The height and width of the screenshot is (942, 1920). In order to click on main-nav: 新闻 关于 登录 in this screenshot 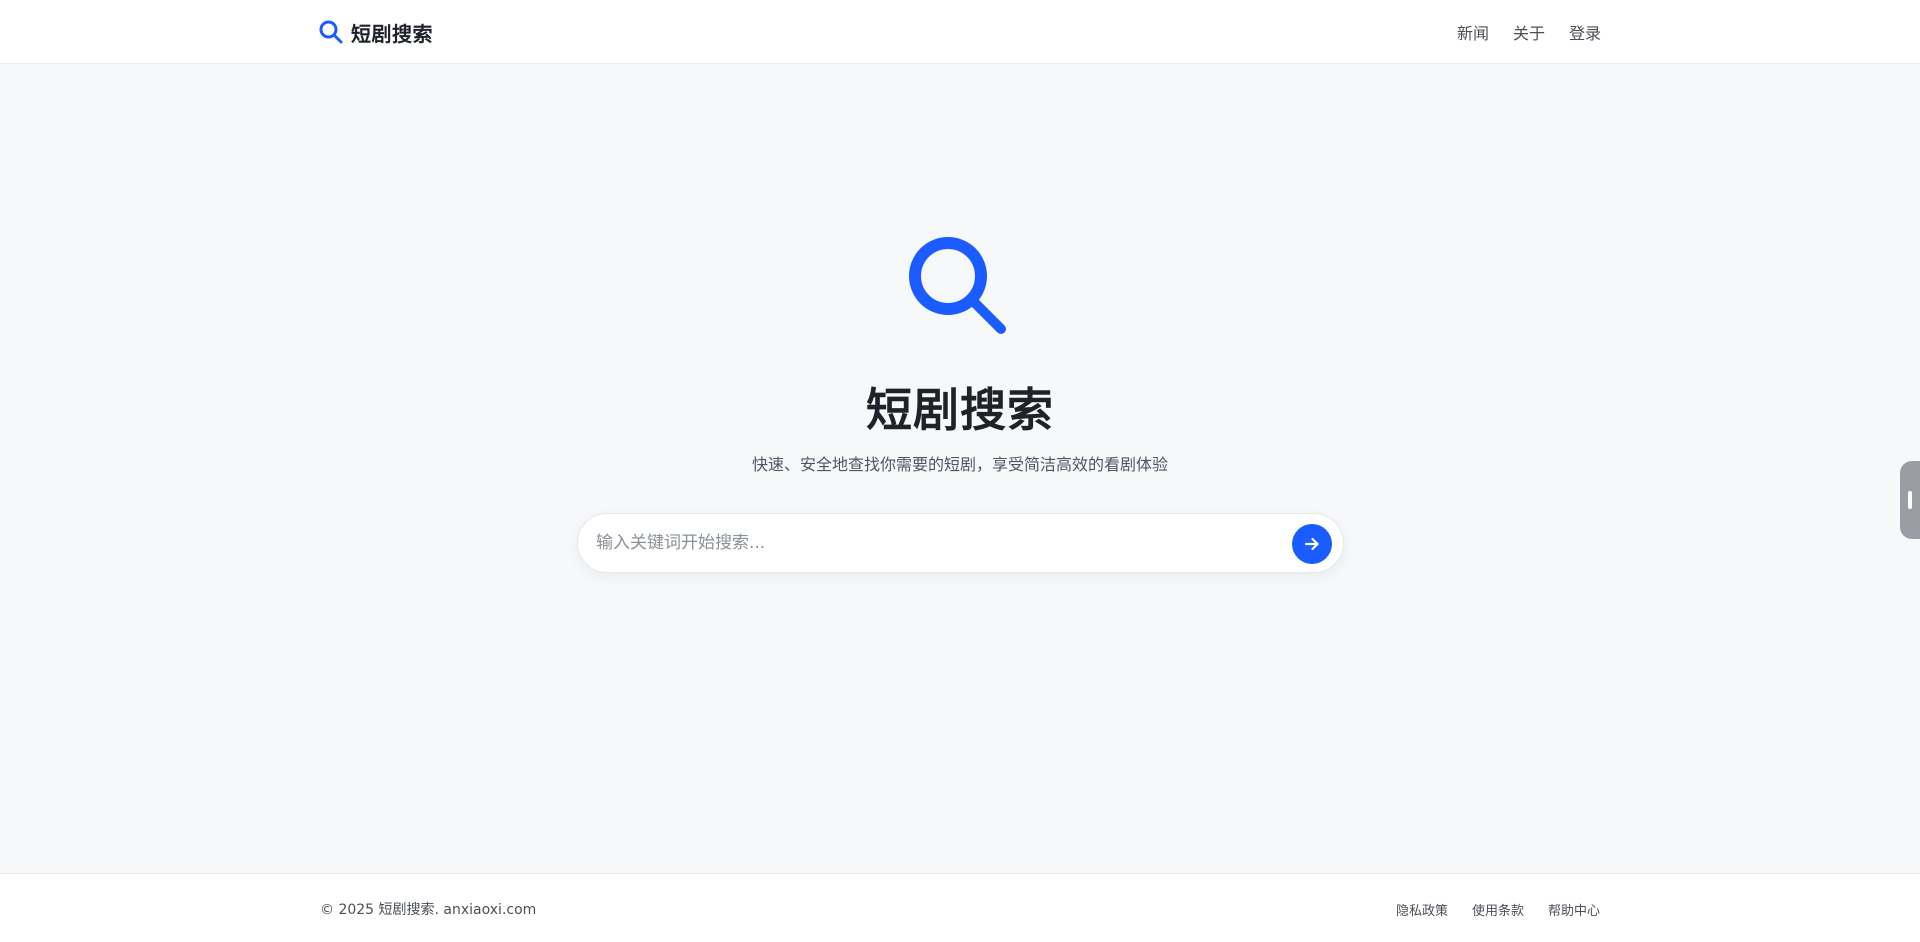, I will do `click(1529, 32)`.